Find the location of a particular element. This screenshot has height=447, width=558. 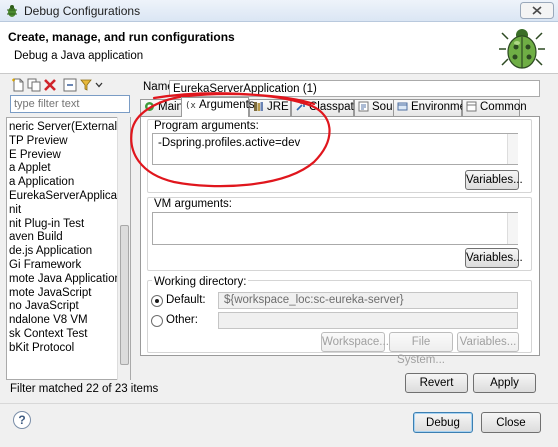

tab-arguments-label: Arguments is located at coordinates (227, 105).